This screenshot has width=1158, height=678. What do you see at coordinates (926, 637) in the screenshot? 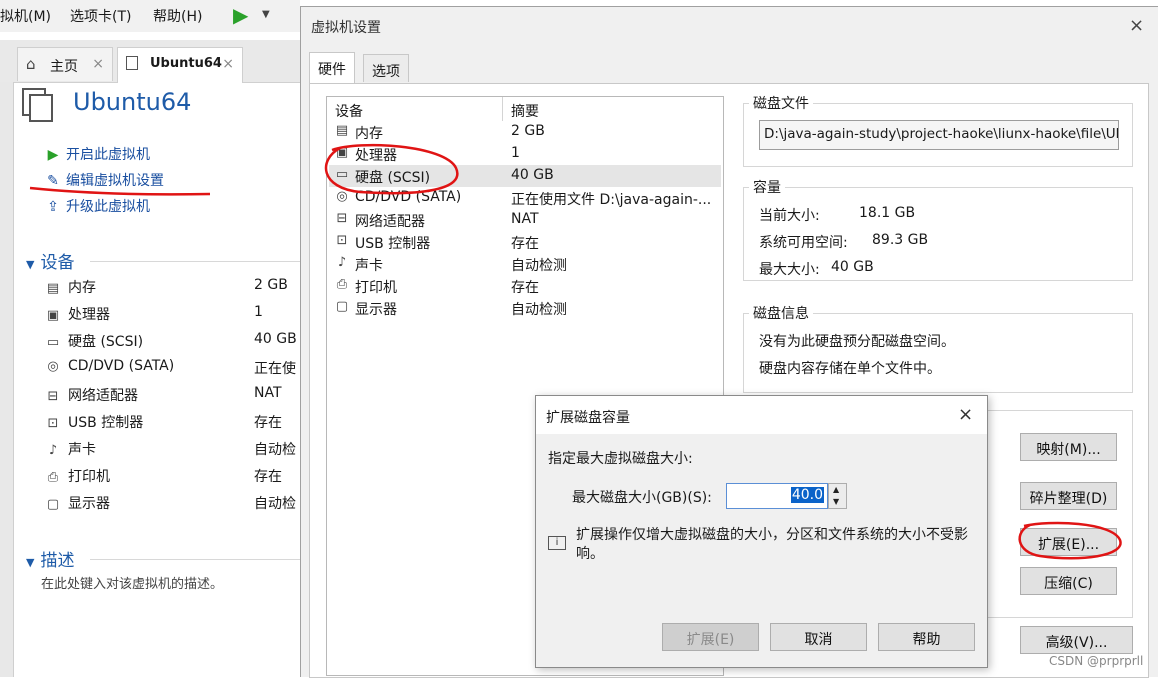
I see `help-button: 帮助` at bounding box center [926, 637].